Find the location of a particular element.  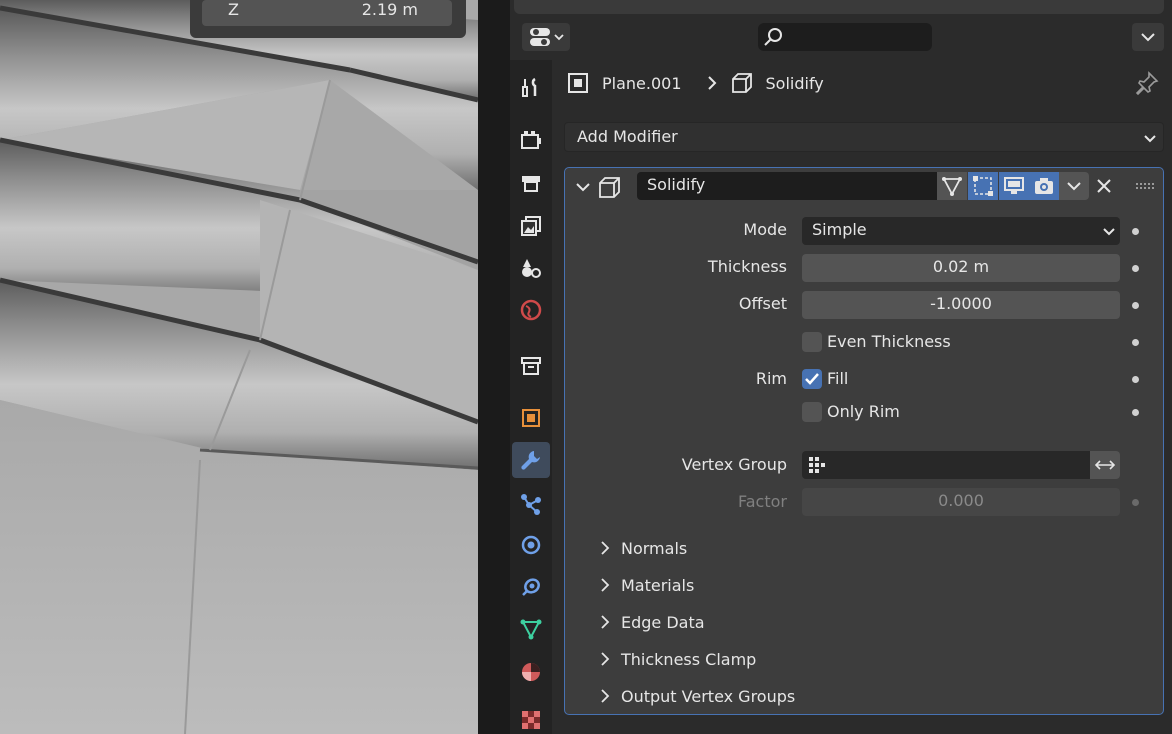

render-display-button is located at coordinates (1044, 186).